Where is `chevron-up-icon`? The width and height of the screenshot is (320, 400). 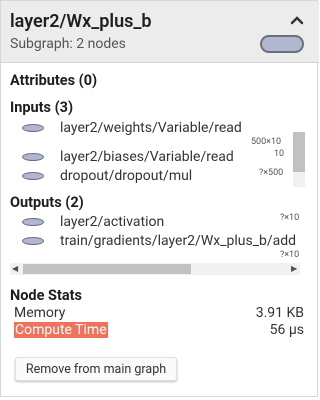 chevron-up-icon is located at coordinates (297, 20).